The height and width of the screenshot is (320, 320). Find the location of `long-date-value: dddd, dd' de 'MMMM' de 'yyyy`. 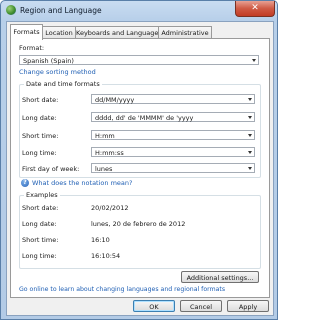

long-date-value: dddd, dd' de 'MMMM' de 'yyyy is located at coordinates (144, 118).